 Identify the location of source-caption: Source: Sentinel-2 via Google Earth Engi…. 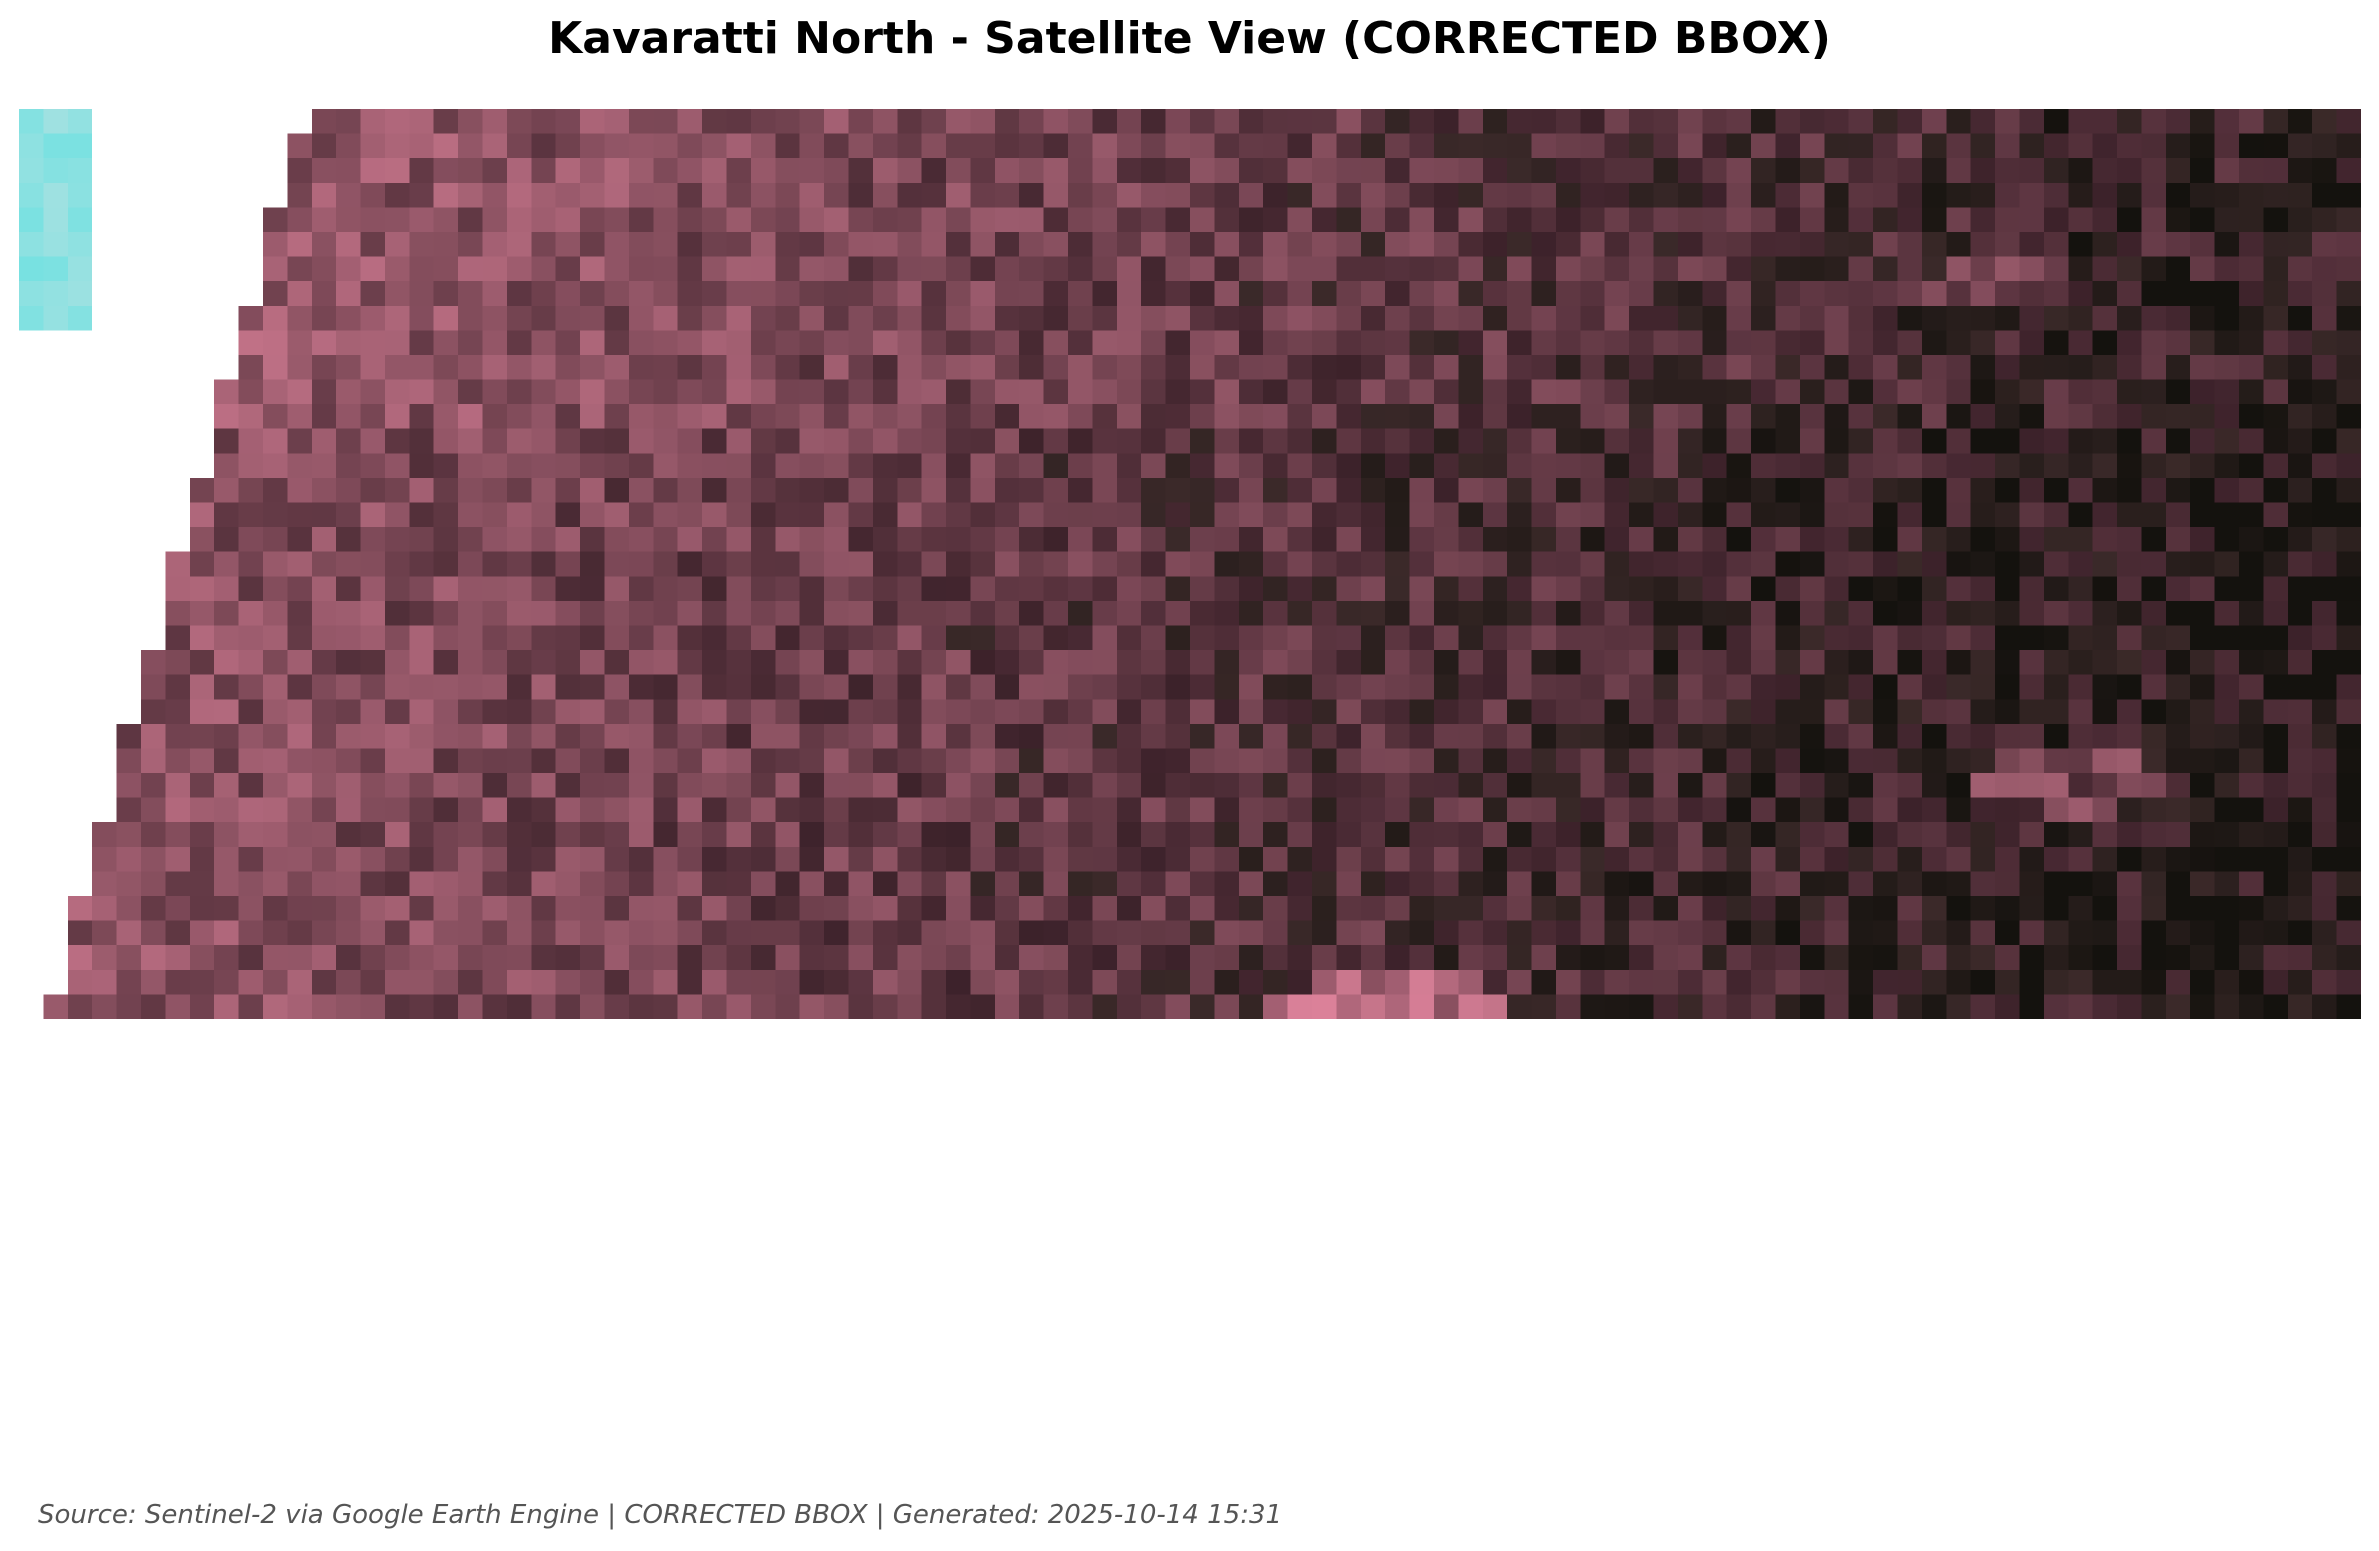
(660, 1515).